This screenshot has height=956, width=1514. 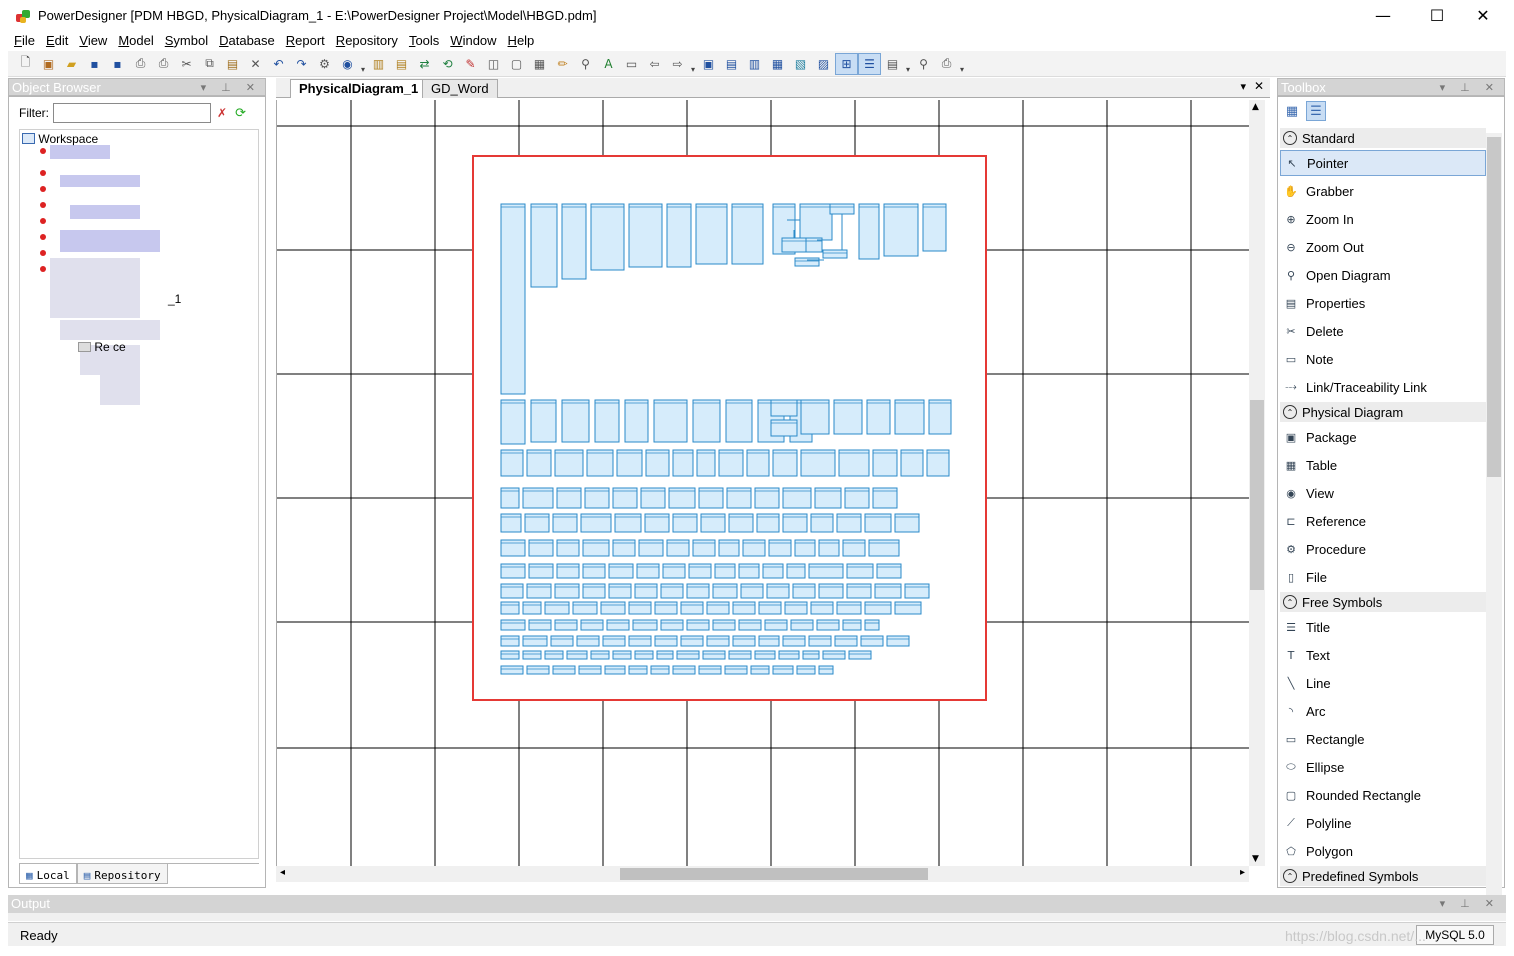 What do you see at coordinates (631, 64) in the screenshot?
I see `tool2-icon: ▭` at bounding box center [631, 64].